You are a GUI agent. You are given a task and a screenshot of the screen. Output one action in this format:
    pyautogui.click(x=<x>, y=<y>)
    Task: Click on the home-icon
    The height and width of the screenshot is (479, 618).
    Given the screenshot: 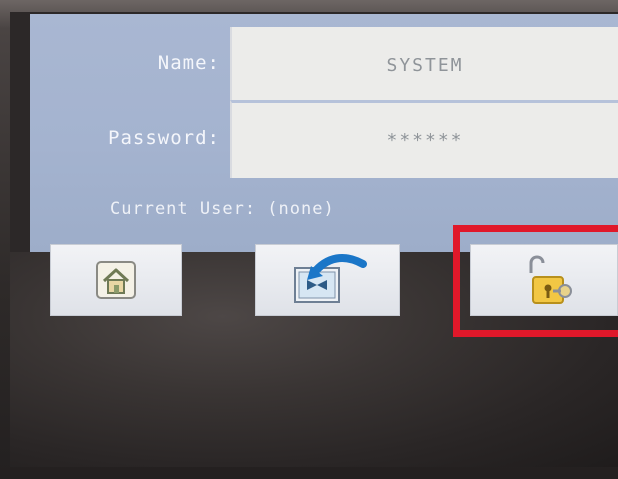 What is the action you would take?
    pyautogui.click(x=116, y=280)
    